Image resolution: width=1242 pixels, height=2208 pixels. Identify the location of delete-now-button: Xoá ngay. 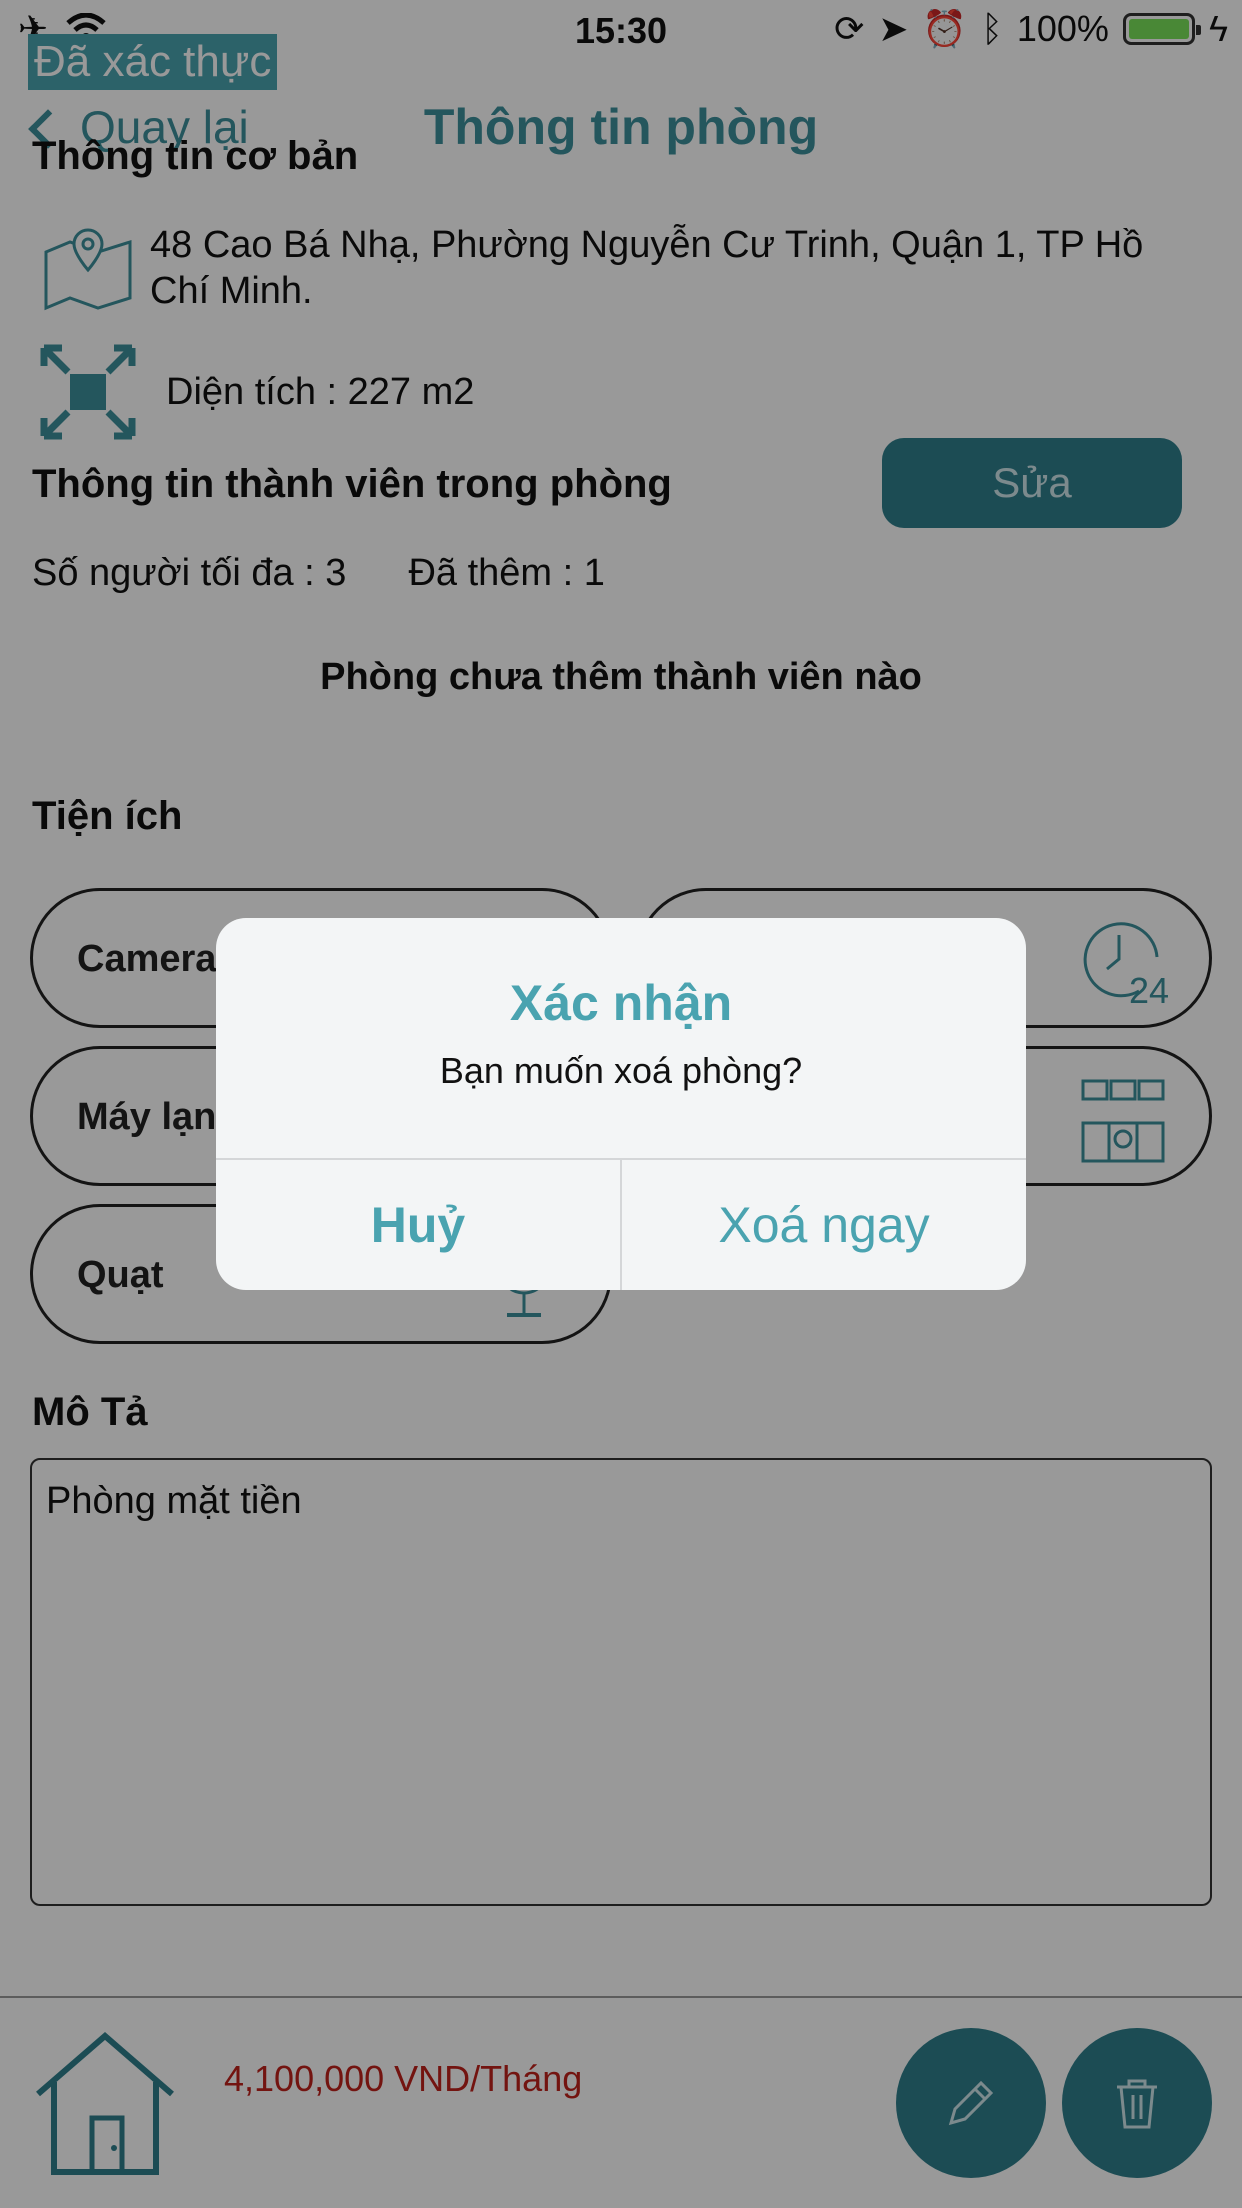
(824, 1225).